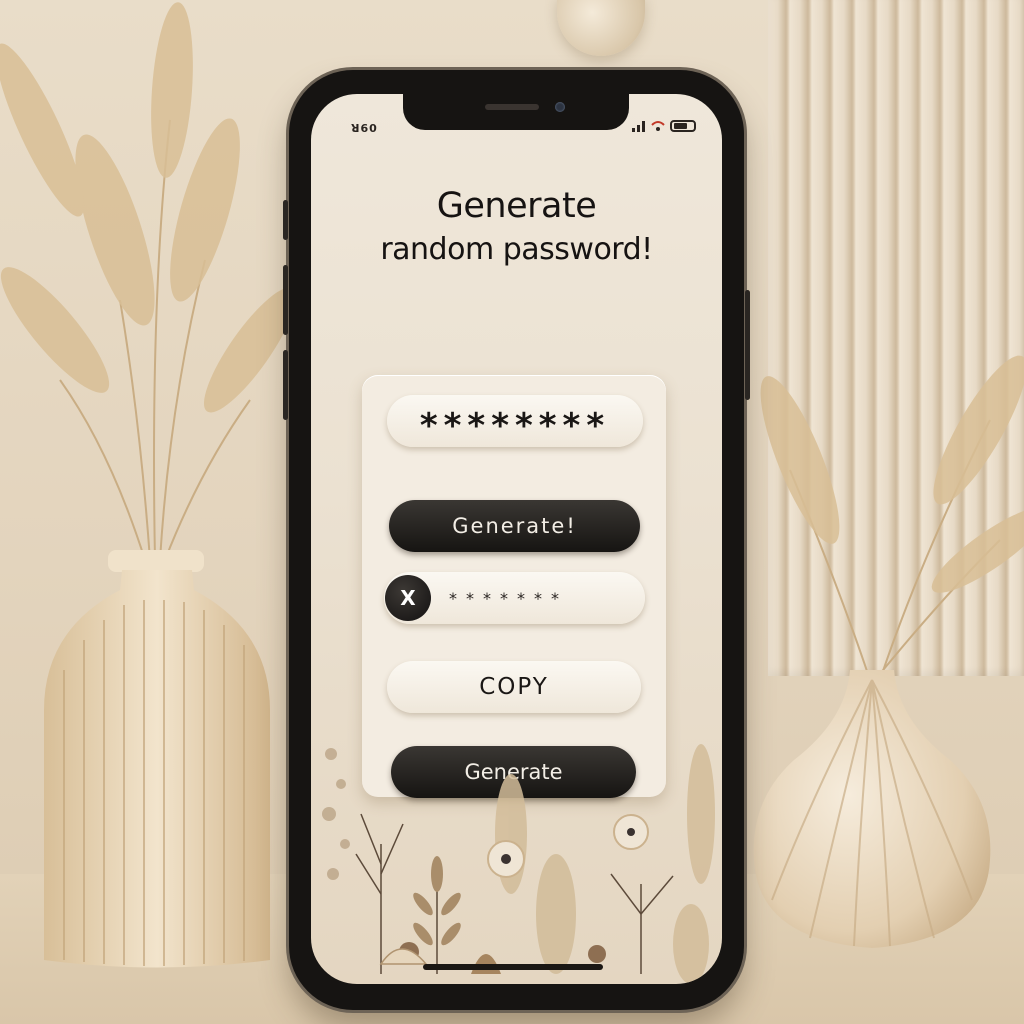 This screenshot has width=1024, height=1024. What do you see at coordinates (892, 517) in the screenshot?
I see `pampas-grass-right` at bounding box center [892, 517].